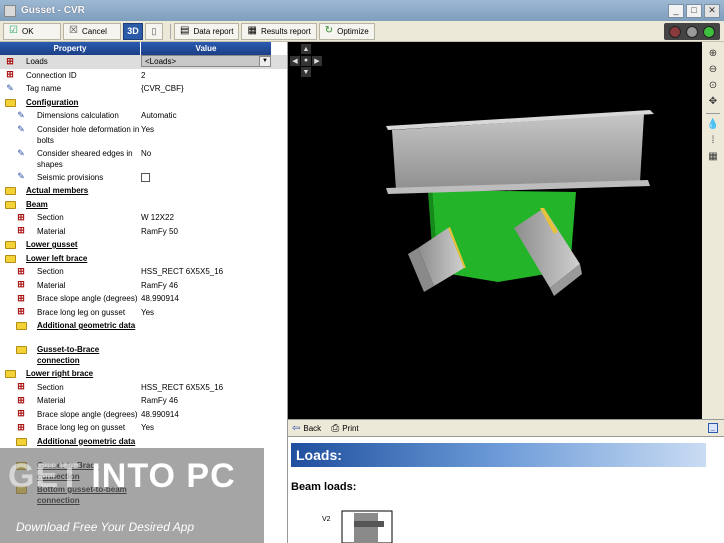 This screenshot has width=724, height=543. I want to click on report-pane: Loads: Beam loads: V2, so click(506, 490).